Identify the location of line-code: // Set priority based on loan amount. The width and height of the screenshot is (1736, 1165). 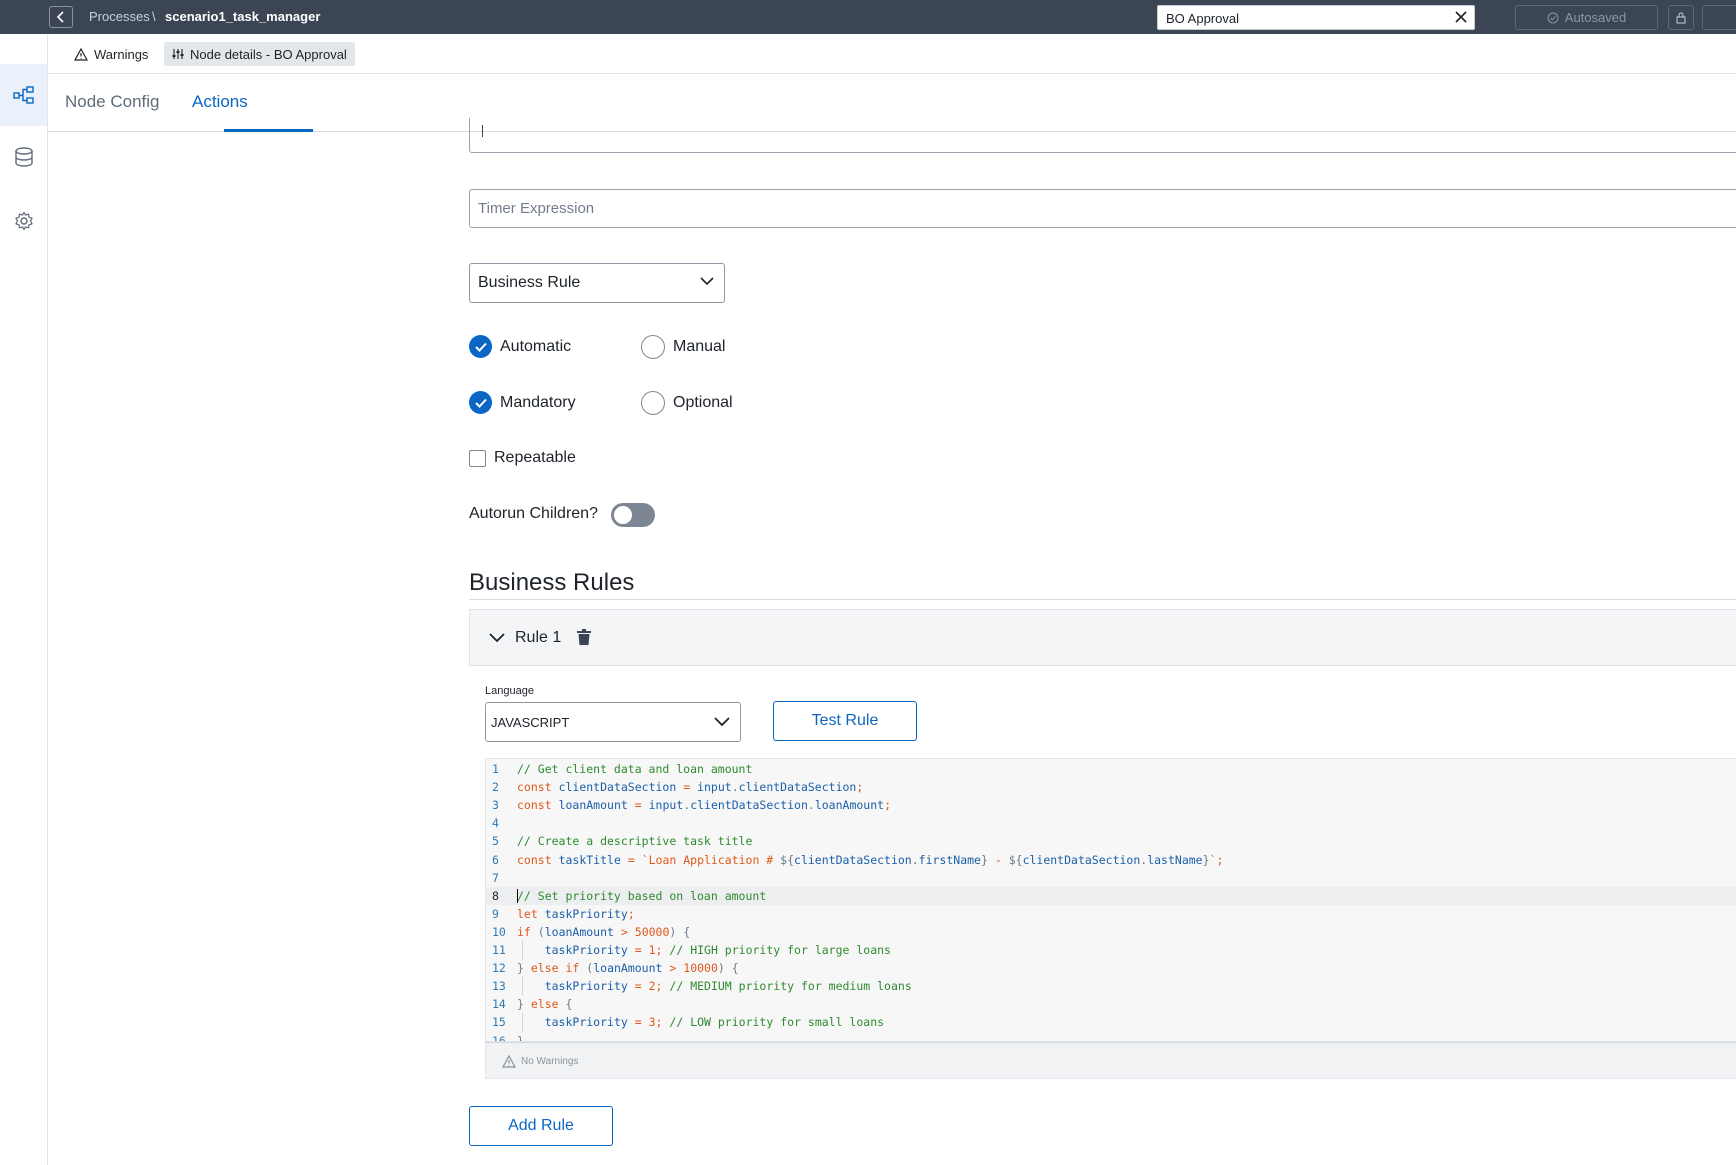
(642, 895).